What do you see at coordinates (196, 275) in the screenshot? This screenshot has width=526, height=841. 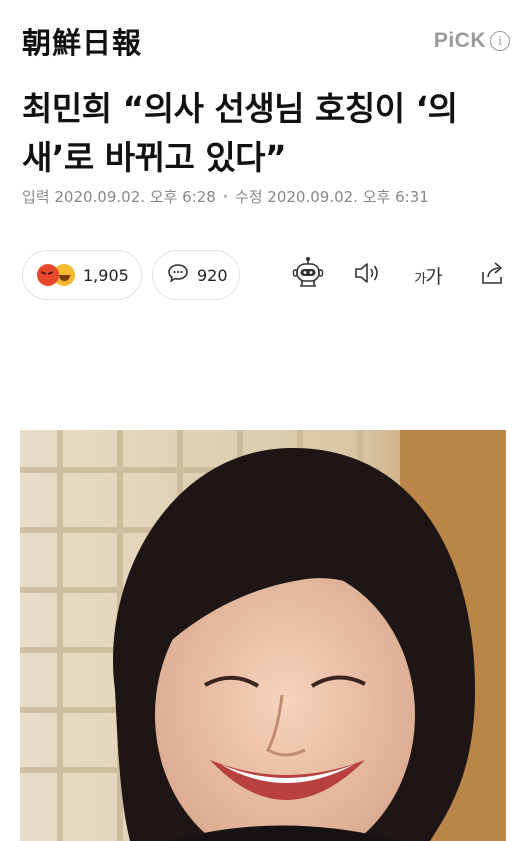 I see `comments-button: 920` at bounding box center [196, 275].